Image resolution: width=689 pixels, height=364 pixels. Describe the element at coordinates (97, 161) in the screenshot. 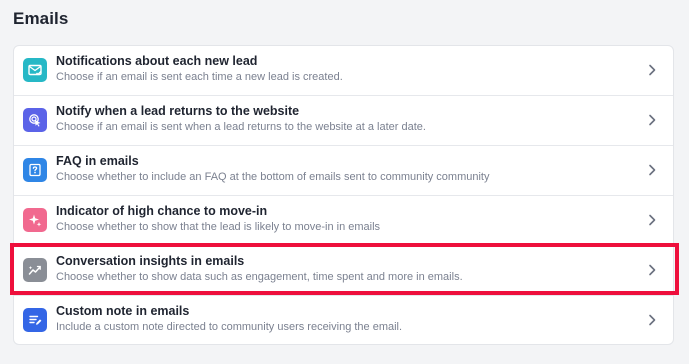

I see `row-title: FAQ in emails` at that location.